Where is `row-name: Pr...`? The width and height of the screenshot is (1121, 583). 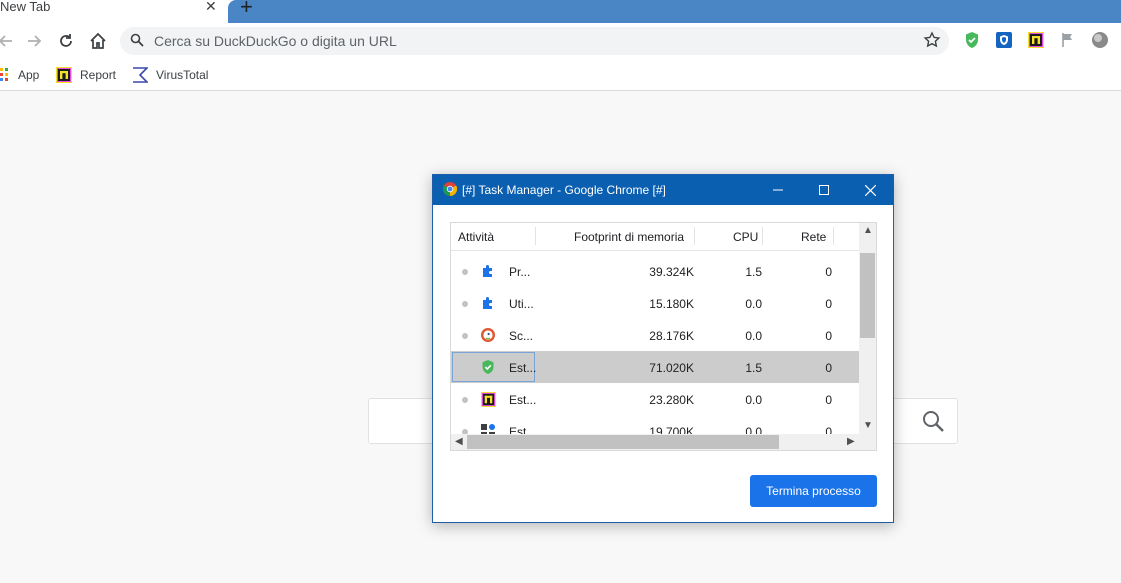 row-name: Pr... is located at coordinates (520, 272).